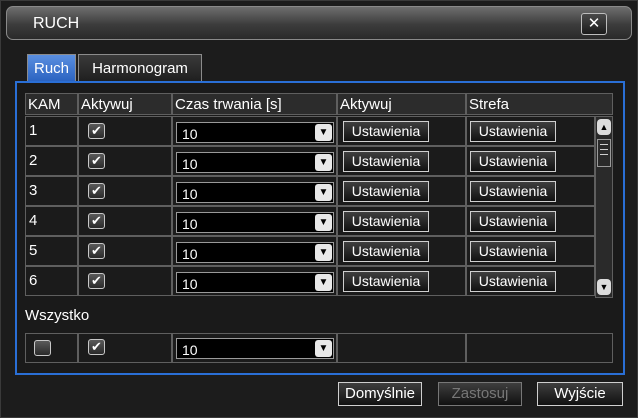 This screenshot has width=638, height=418. Describe the element at coordinates (319, 23) in the screenshot. I see `title-bar: RUCH` at that location.